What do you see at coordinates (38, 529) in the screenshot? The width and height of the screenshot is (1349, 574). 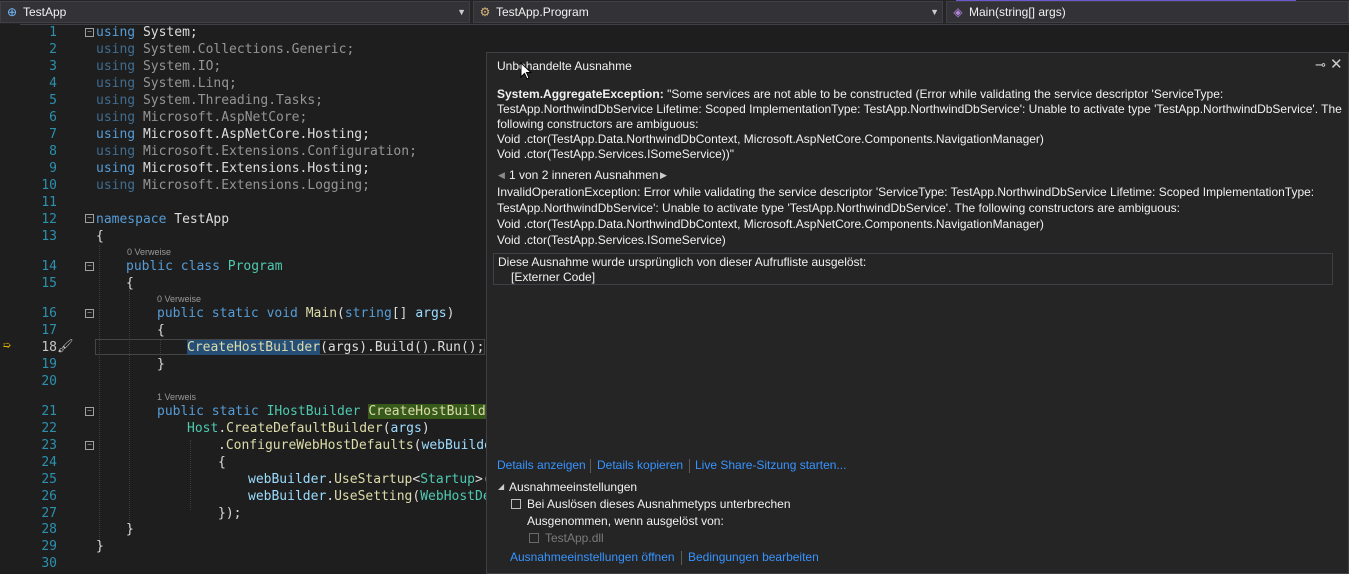 I see `line-number: 28` at bounding box center [38, 529].